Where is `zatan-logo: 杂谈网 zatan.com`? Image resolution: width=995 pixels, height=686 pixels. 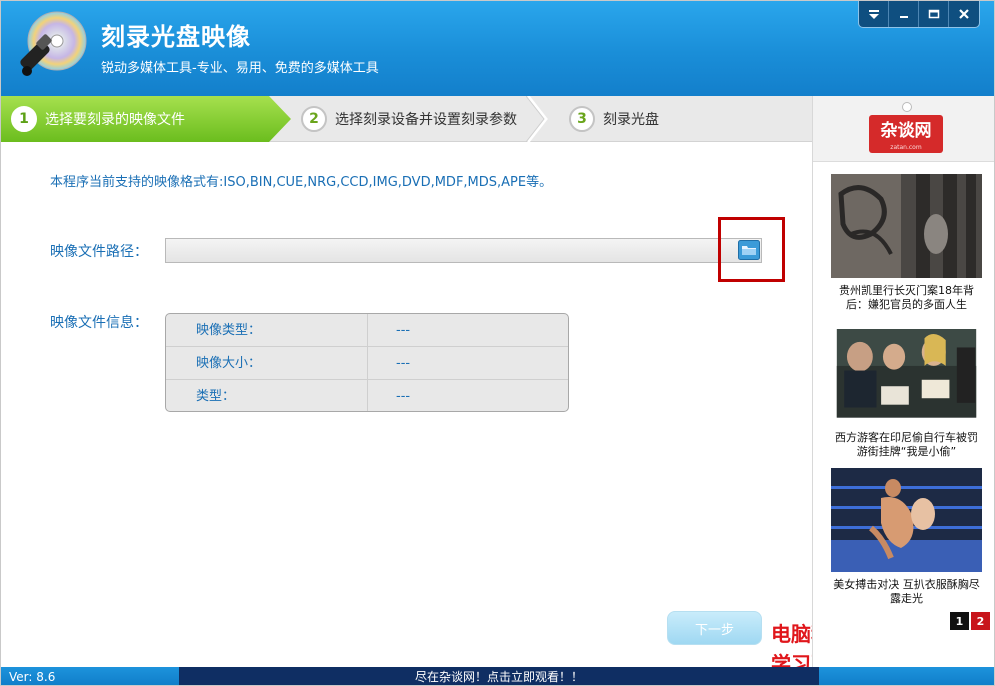
zatan-logo: 杂谈网 zatan.com is located at coordinates (906, 134).